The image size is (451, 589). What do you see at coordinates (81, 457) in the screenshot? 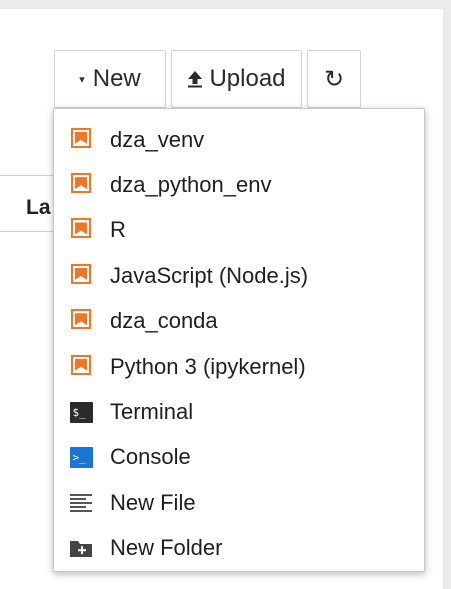
I see `console-icon: >_` at bounding box center [81, 457].